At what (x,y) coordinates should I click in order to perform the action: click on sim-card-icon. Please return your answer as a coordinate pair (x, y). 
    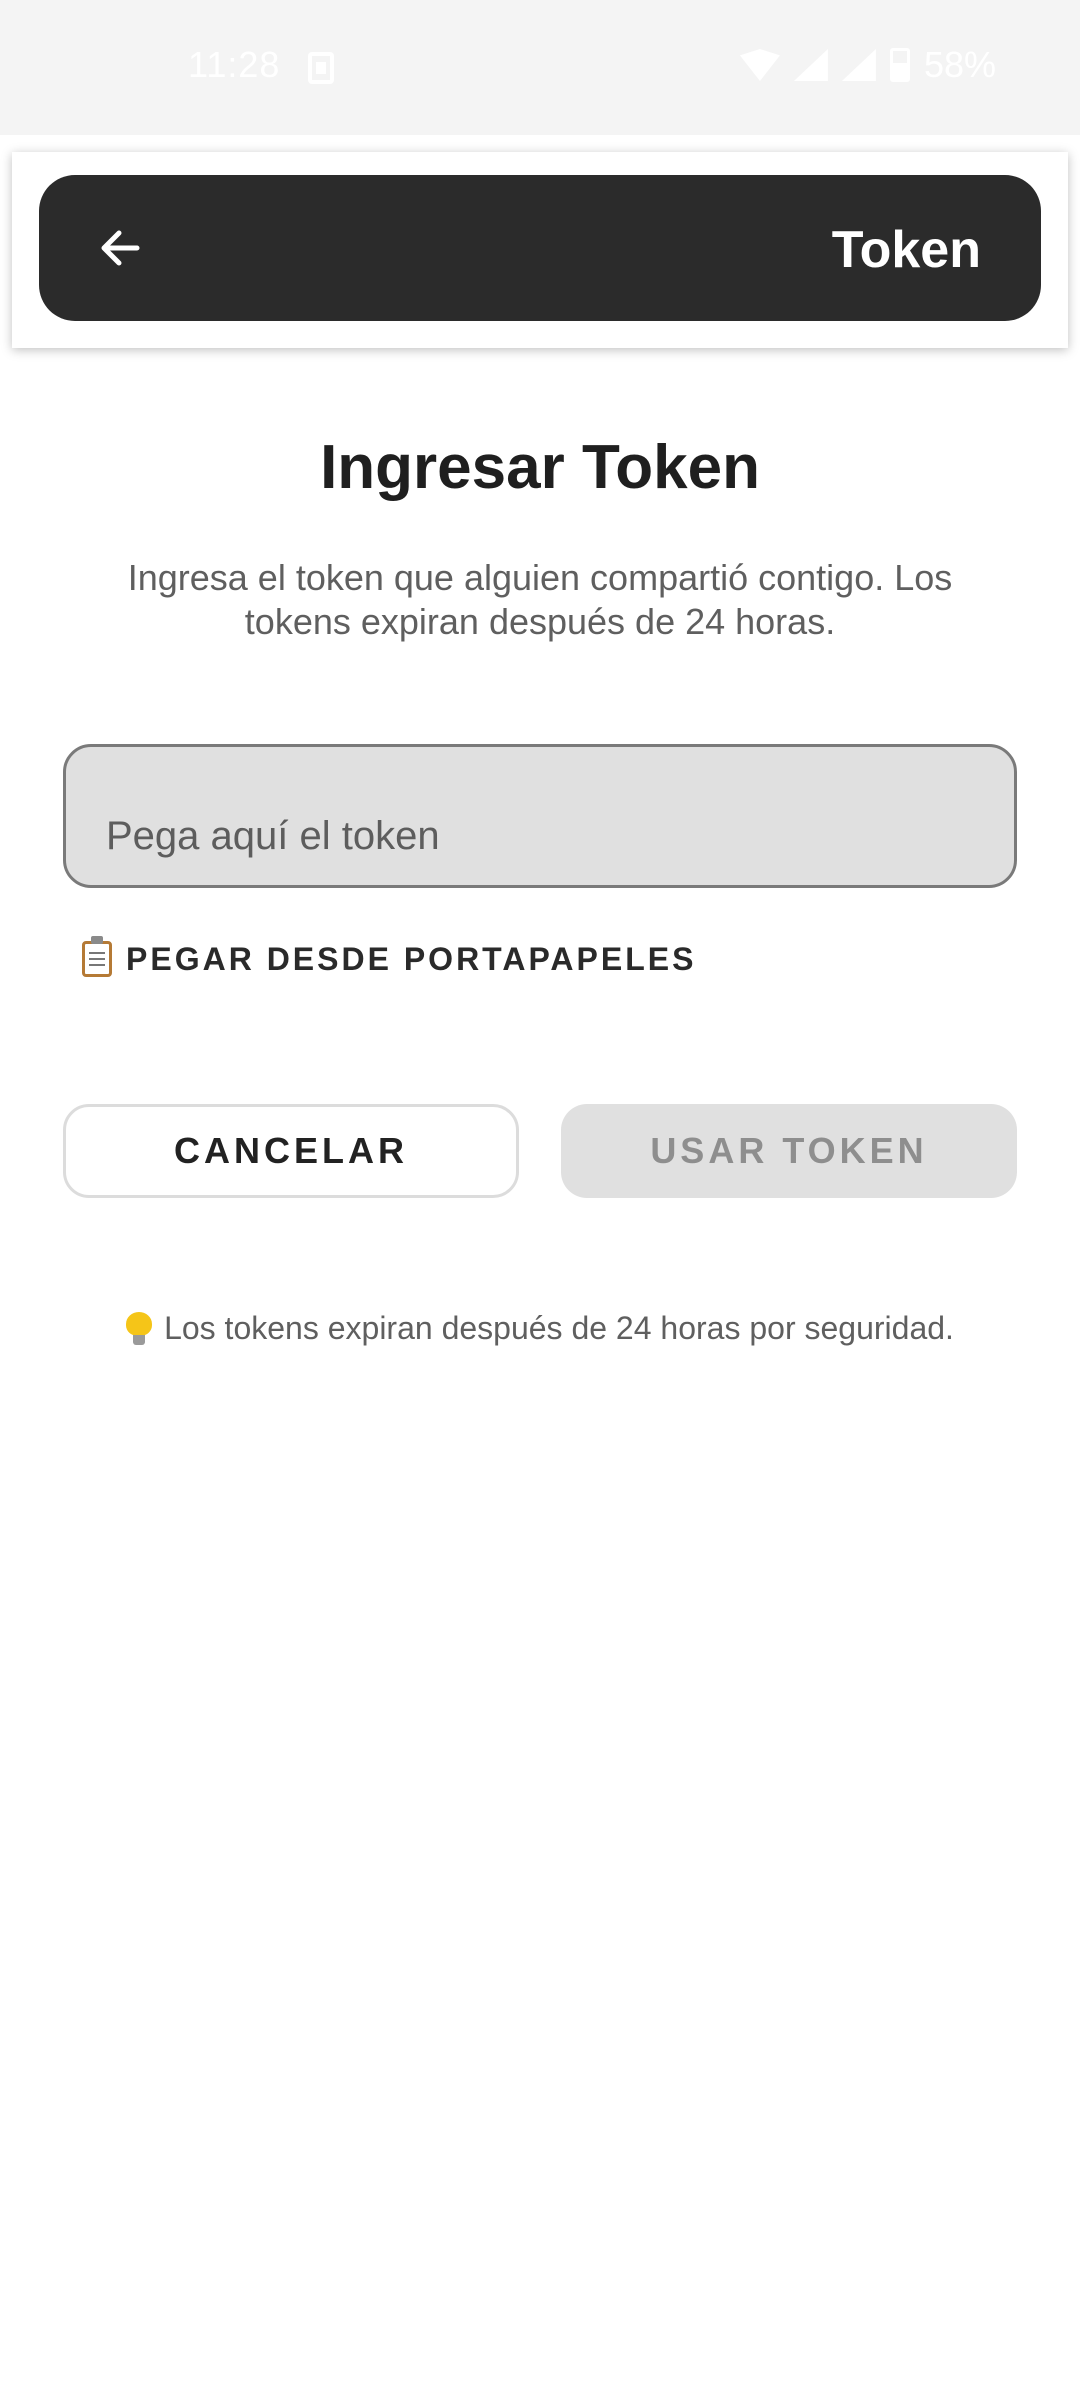
    Looking at the image, I should click on (321, 68).